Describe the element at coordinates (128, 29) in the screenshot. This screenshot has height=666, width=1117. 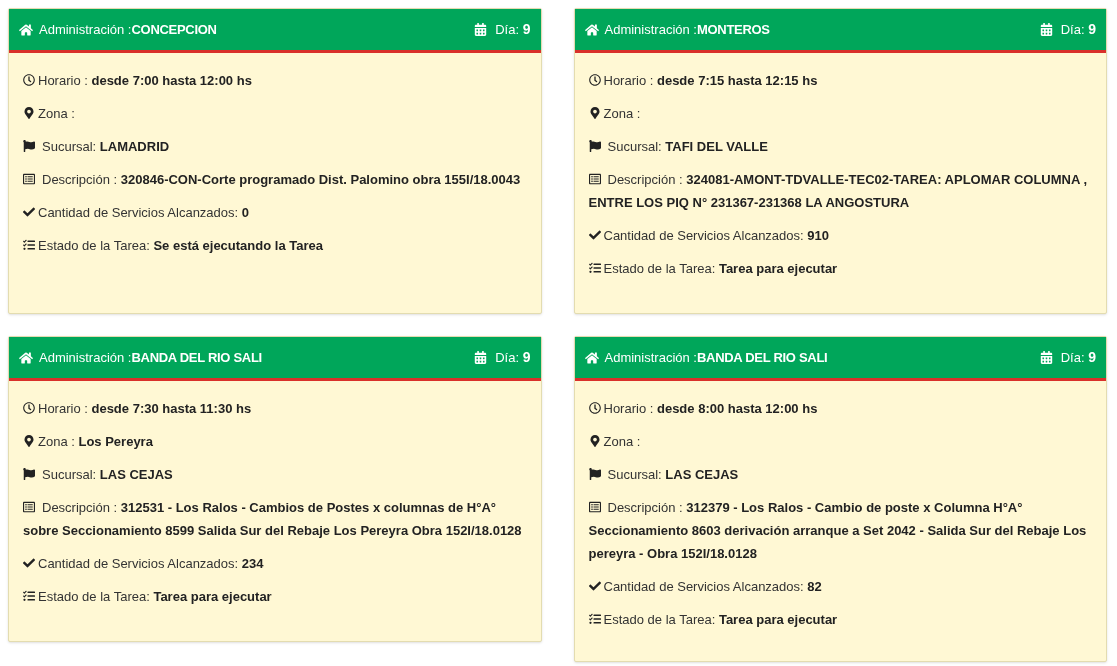
I see `administration-title: Administración :CONCEPCION` at that location.